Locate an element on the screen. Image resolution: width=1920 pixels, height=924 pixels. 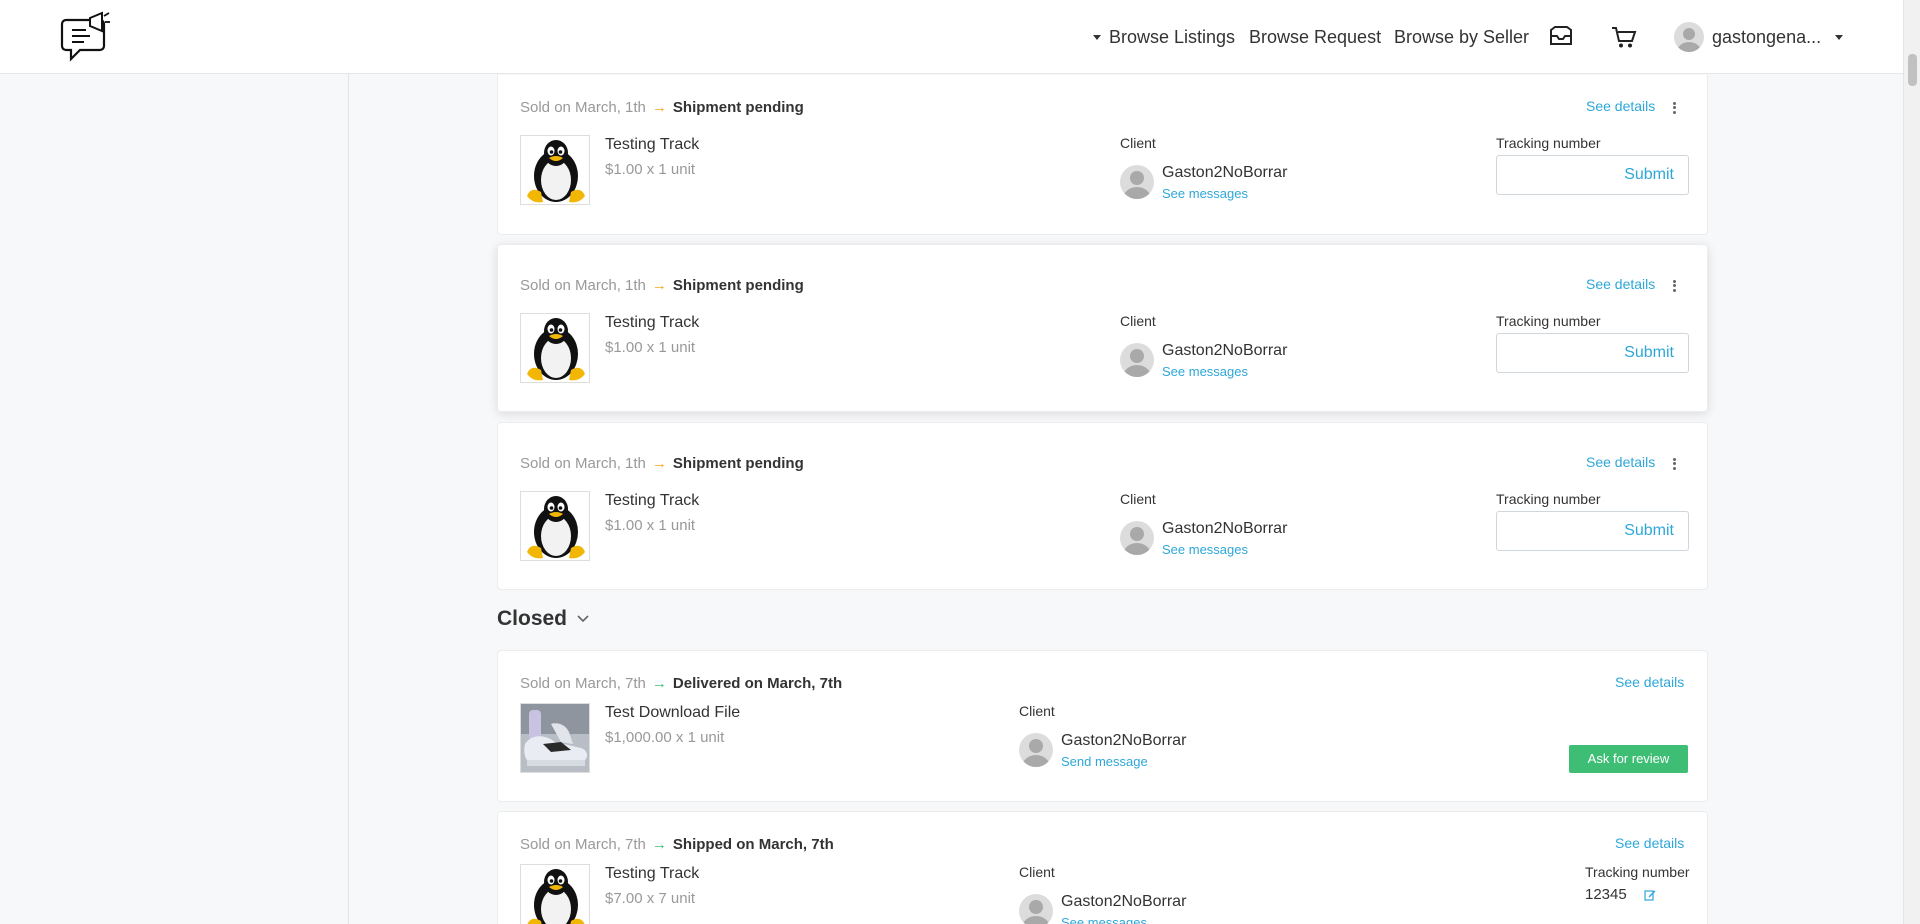
browse-listings-link: Browse Listings is located at coordinates (1172, 37).